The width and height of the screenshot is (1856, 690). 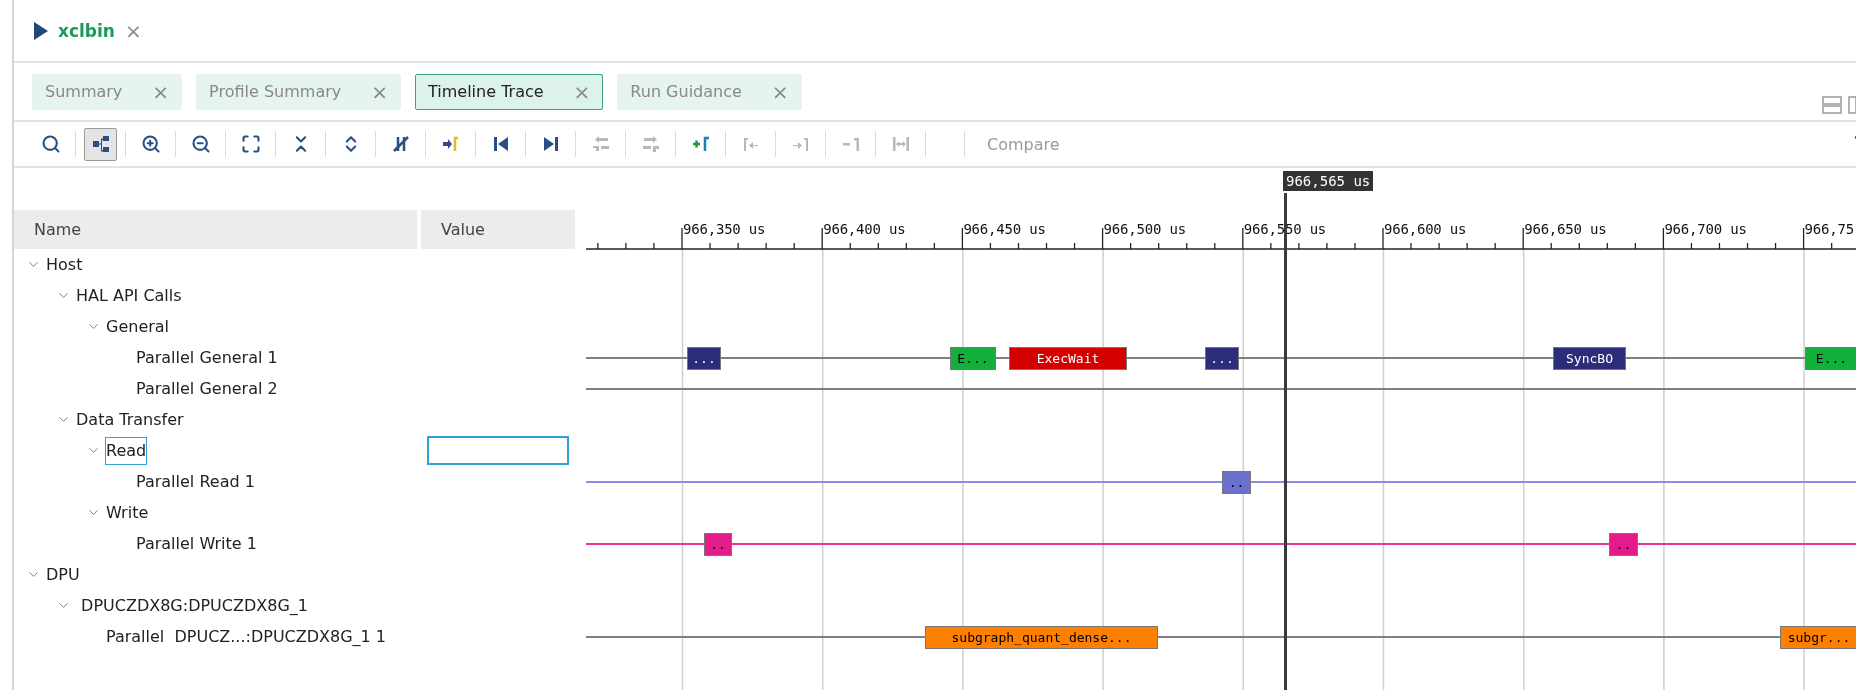 I want to click on tree-item: Data Transfer, so click(x=130, y=419).